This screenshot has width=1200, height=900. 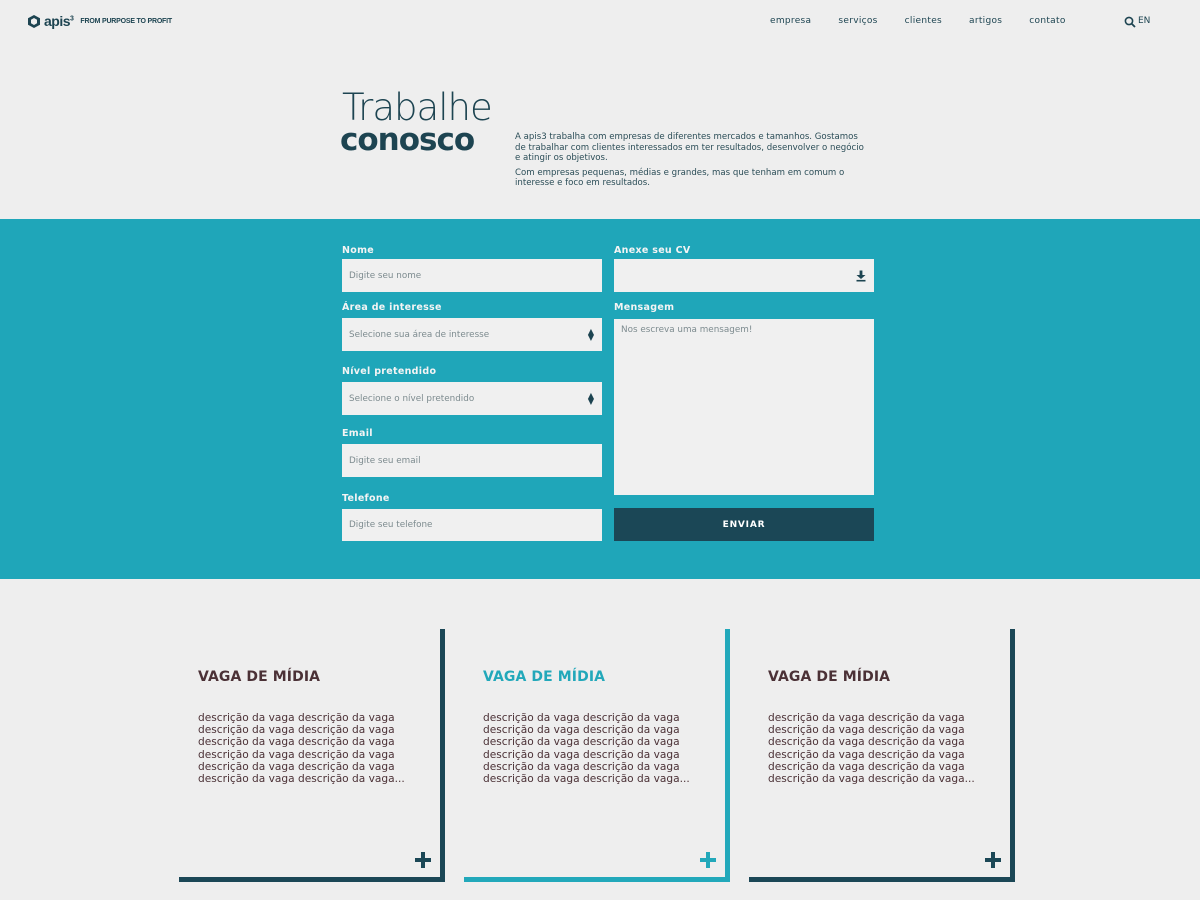 What do you see at coordinates (357, 433) in the screenshot?
I see `email-label: Email` at bounding box center [357, 433].